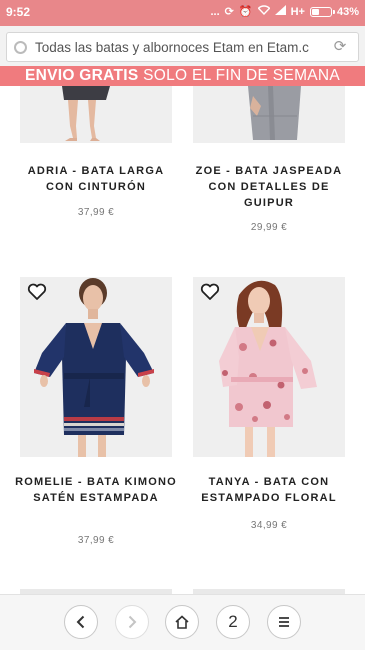  I want to click on promo-banner: ENVIO GRATIS SOLO EL FIN DE SEMANA, so click(182, 76).